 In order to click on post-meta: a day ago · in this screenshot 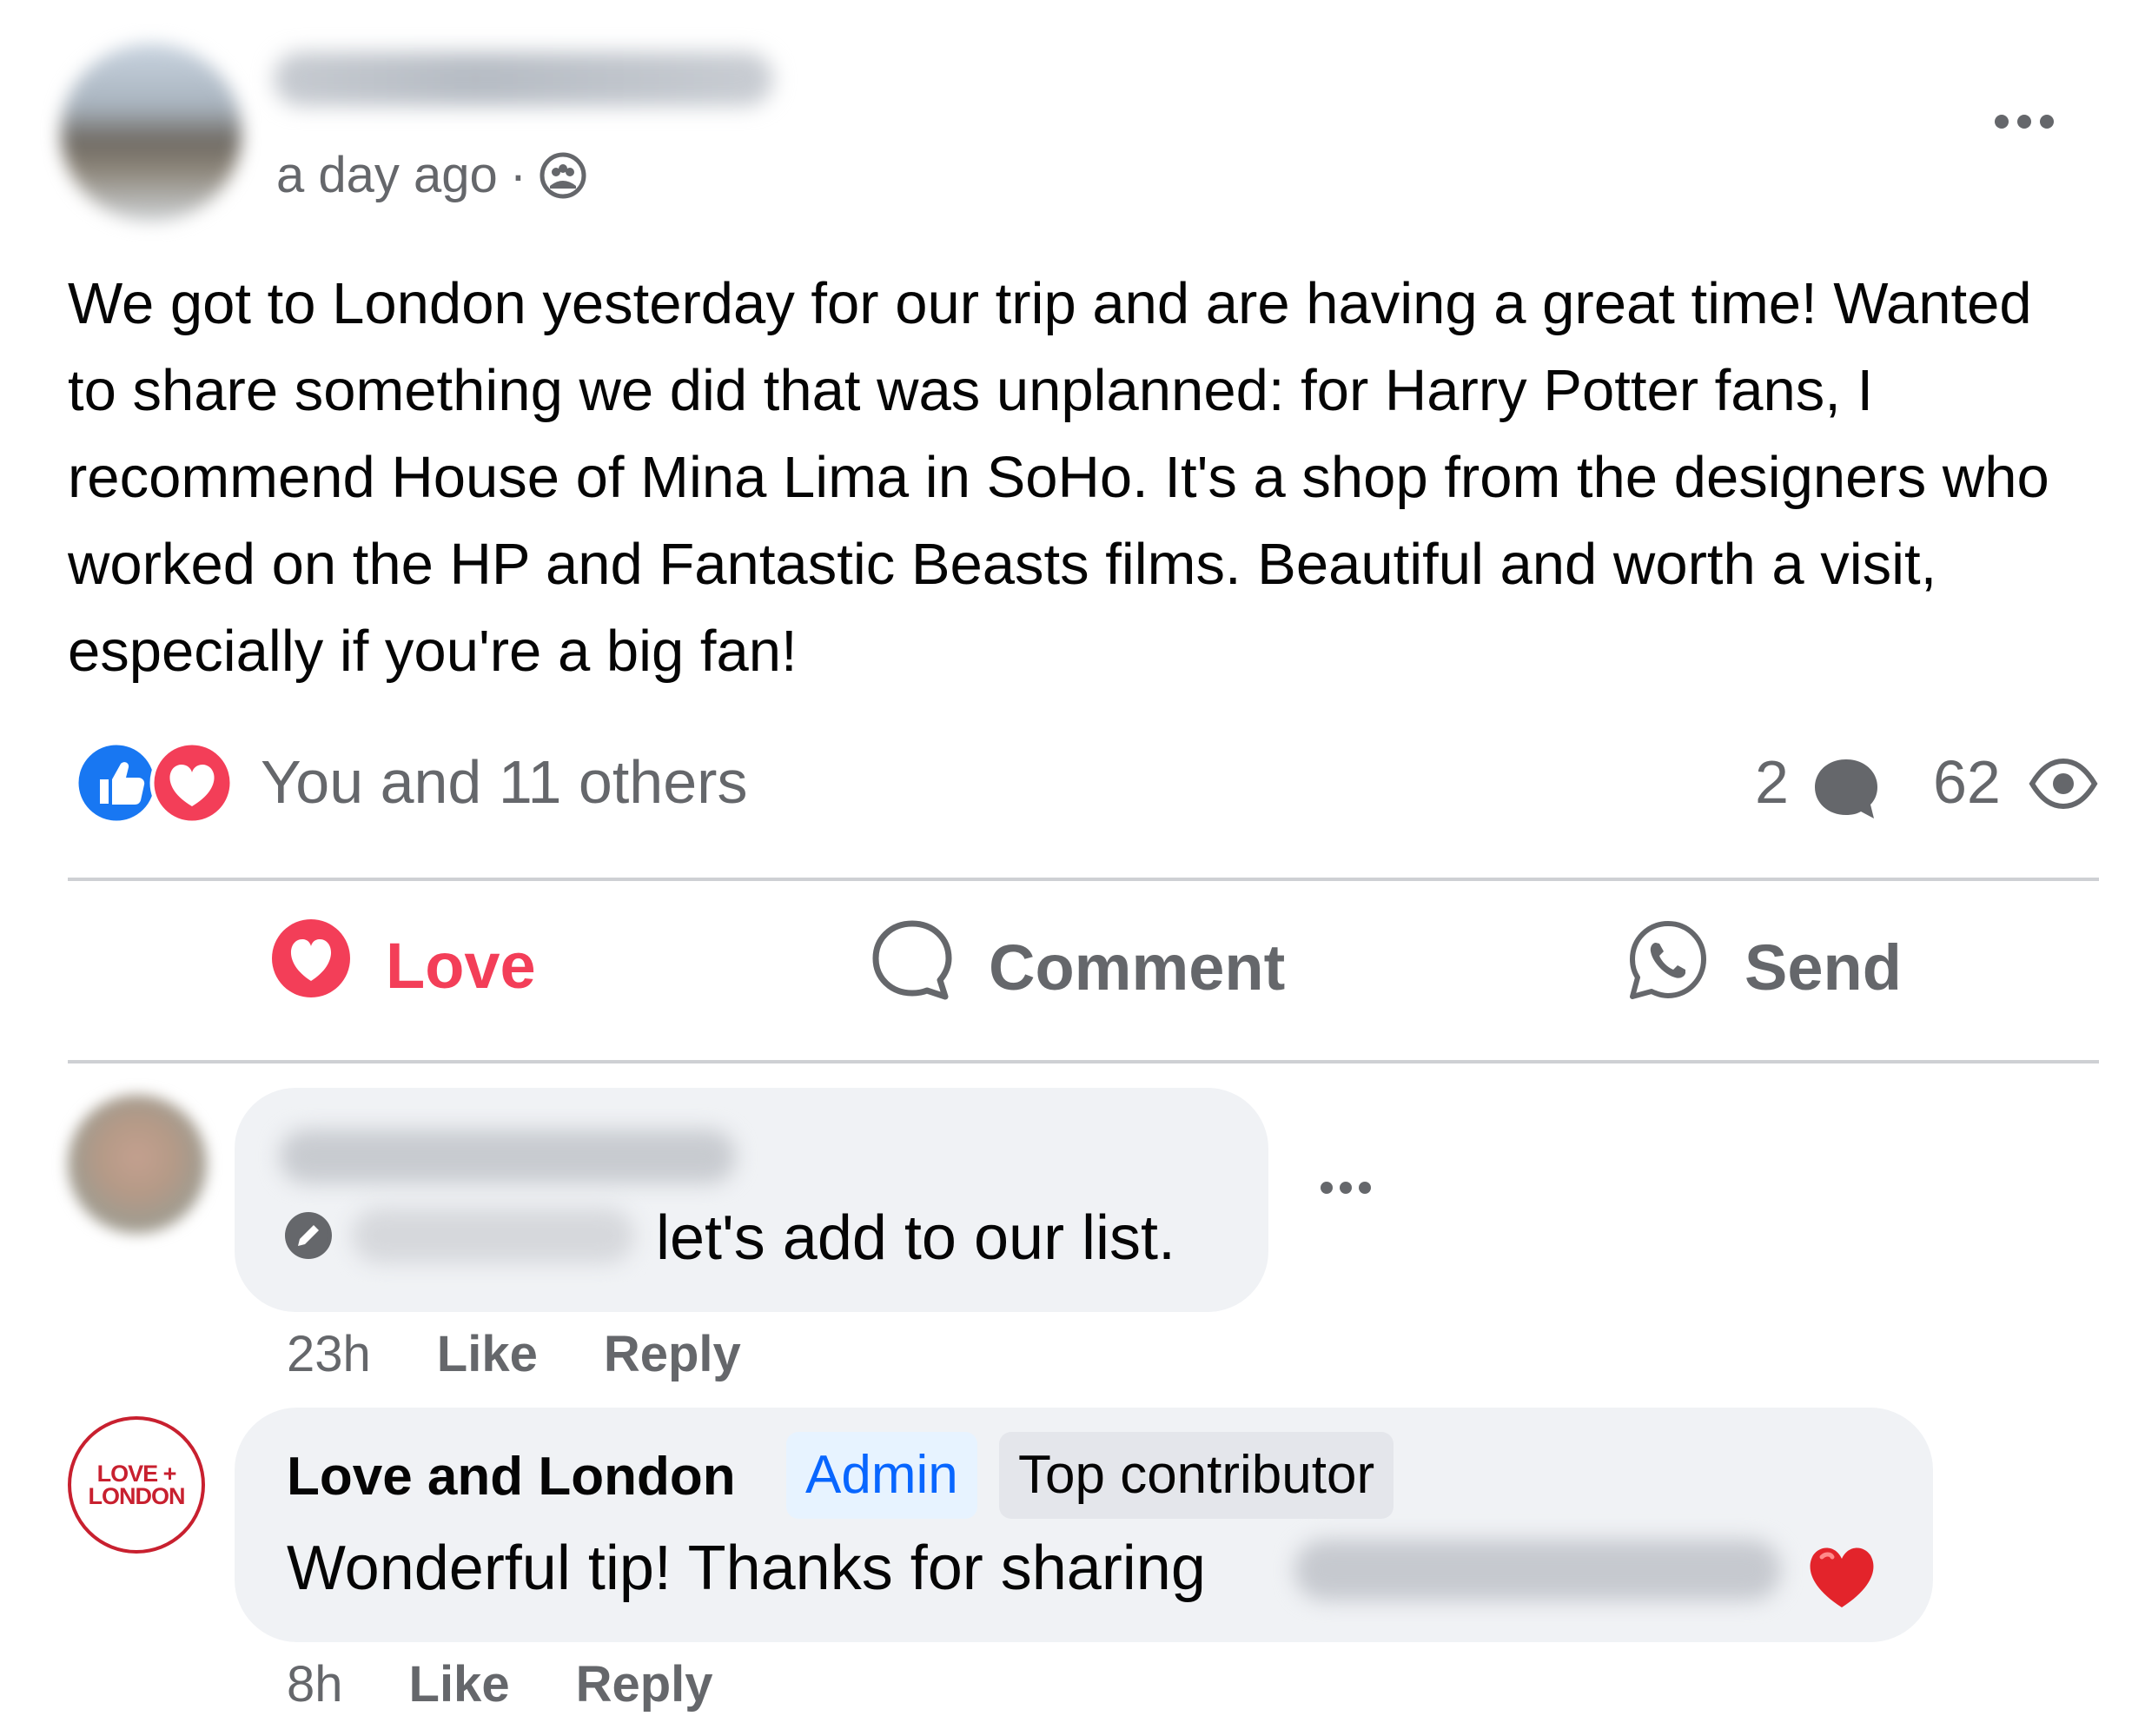, I will do `click(431, 175)`.